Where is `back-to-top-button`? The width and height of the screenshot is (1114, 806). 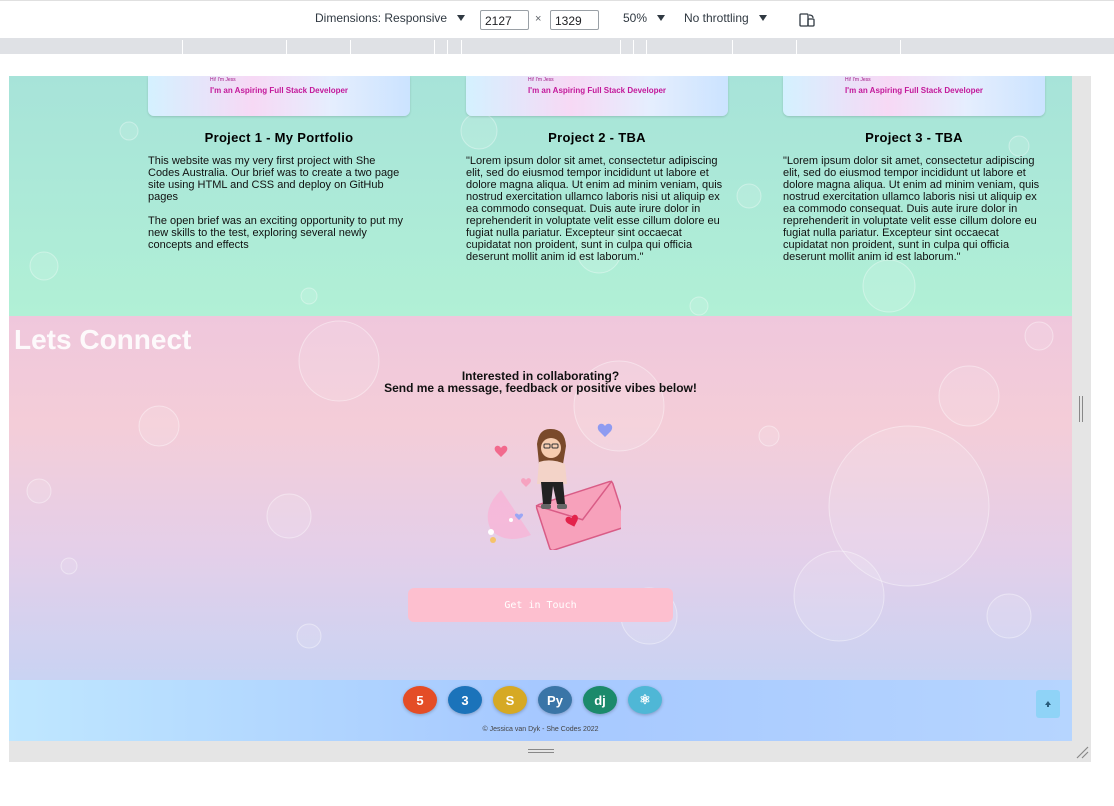 back-to-top-button is located at coordinates (1048, 704).